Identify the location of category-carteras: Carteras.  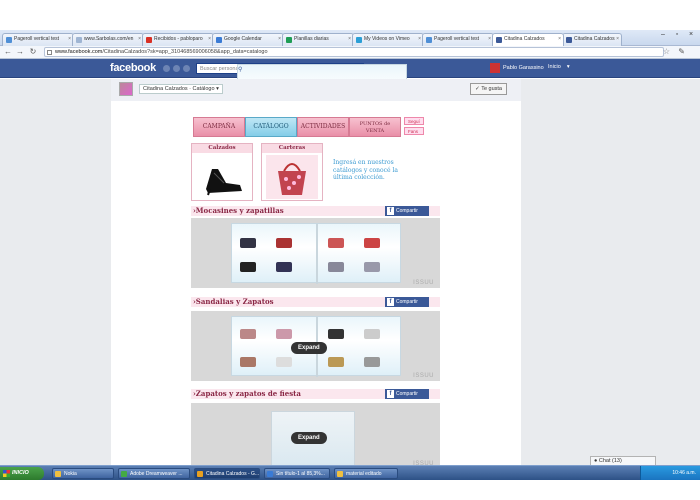
(292, 172).